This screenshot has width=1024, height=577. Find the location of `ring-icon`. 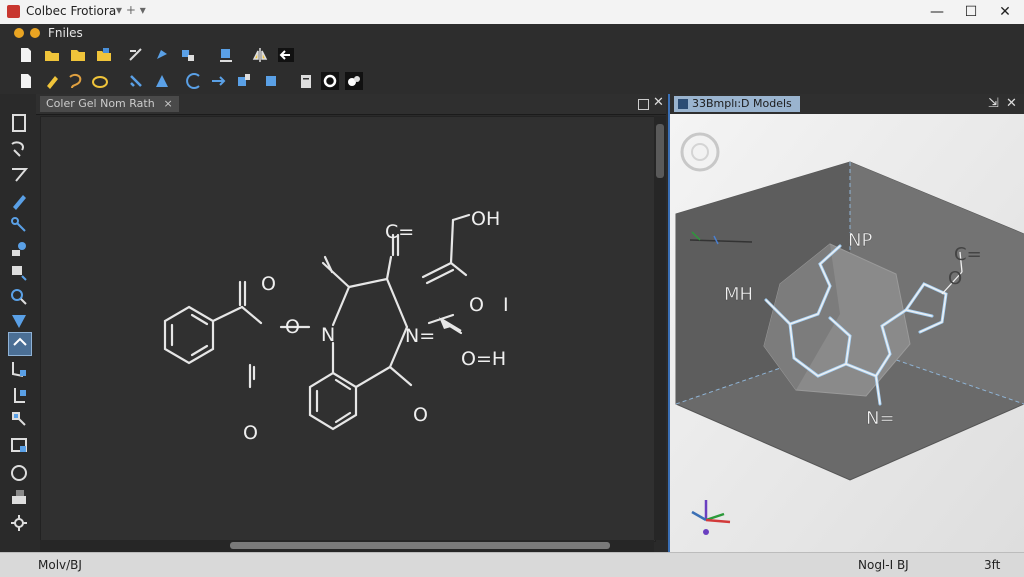

ring-icon is located at coordinates (19, 249).